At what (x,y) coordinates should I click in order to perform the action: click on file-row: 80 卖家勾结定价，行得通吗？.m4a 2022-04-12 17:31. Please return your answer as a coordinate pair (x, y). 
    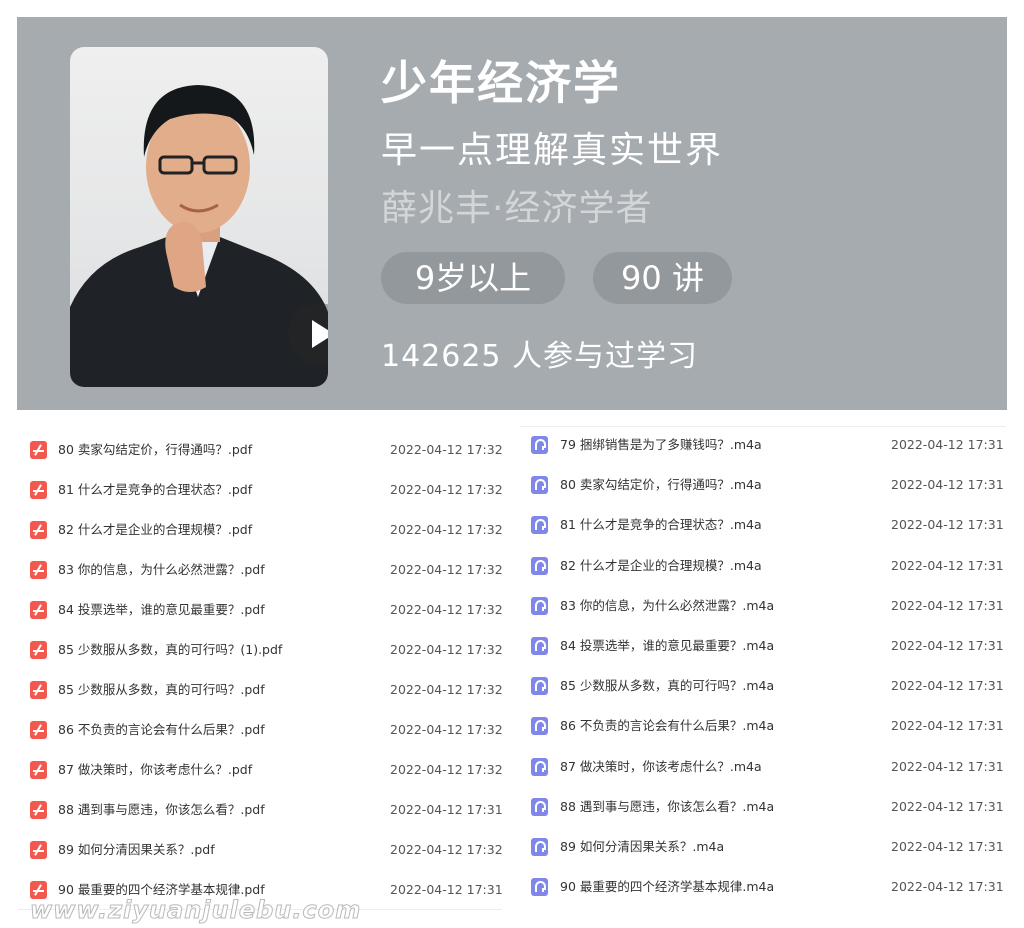
    Looking at the image, I should click on (763, 487).